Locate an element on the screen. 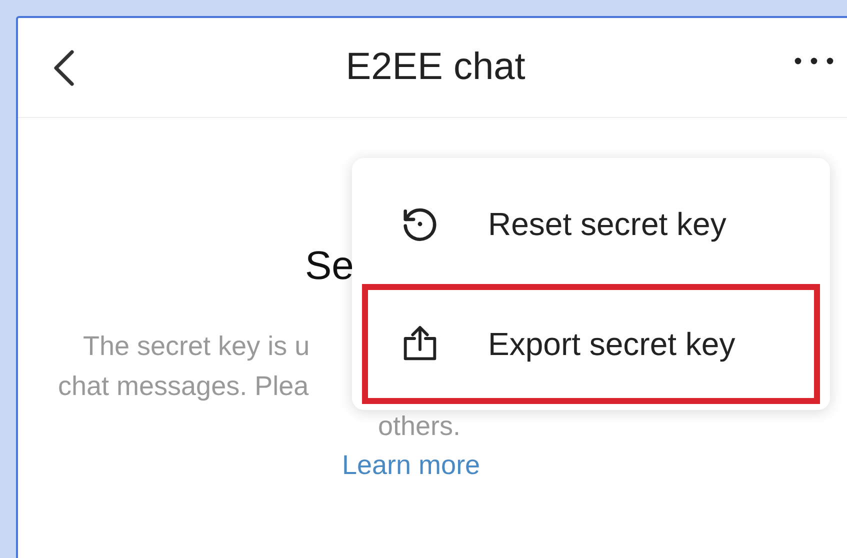 The width and height of the screenshot is (847, 558). section-heading: Se is located at coordinates (329, 266).